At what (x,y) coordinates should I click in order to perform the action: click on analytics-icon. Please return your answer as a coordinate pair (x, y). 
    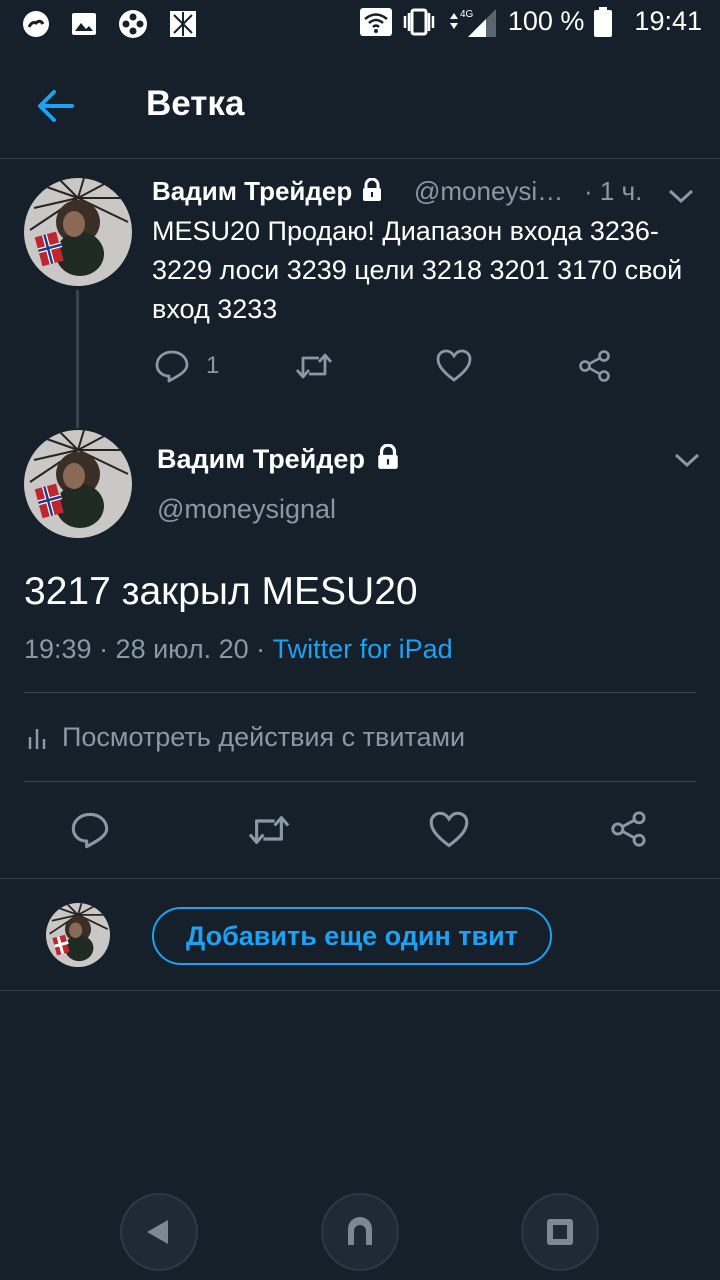
    Looking at the image, I should click on (37, 738).